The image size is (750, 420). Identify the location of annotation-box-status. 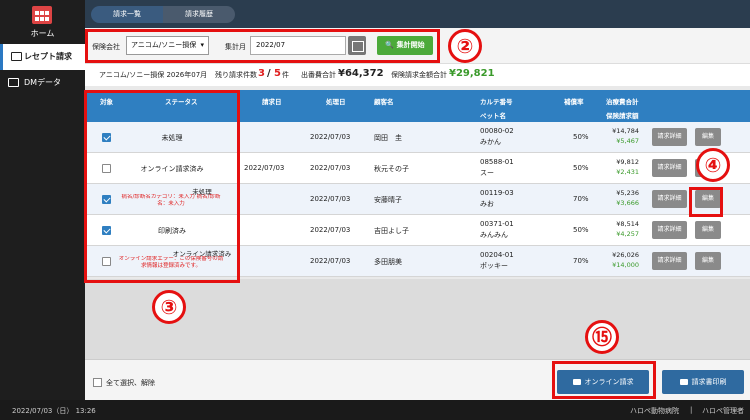
(162, 186).